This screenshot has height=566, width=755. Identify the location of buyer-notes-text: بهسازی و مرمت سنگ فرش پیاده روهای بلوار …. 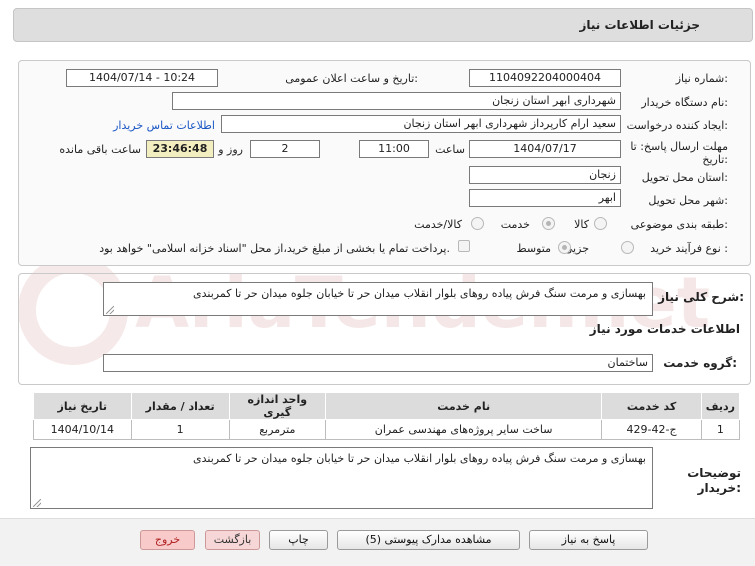
(419, 458).